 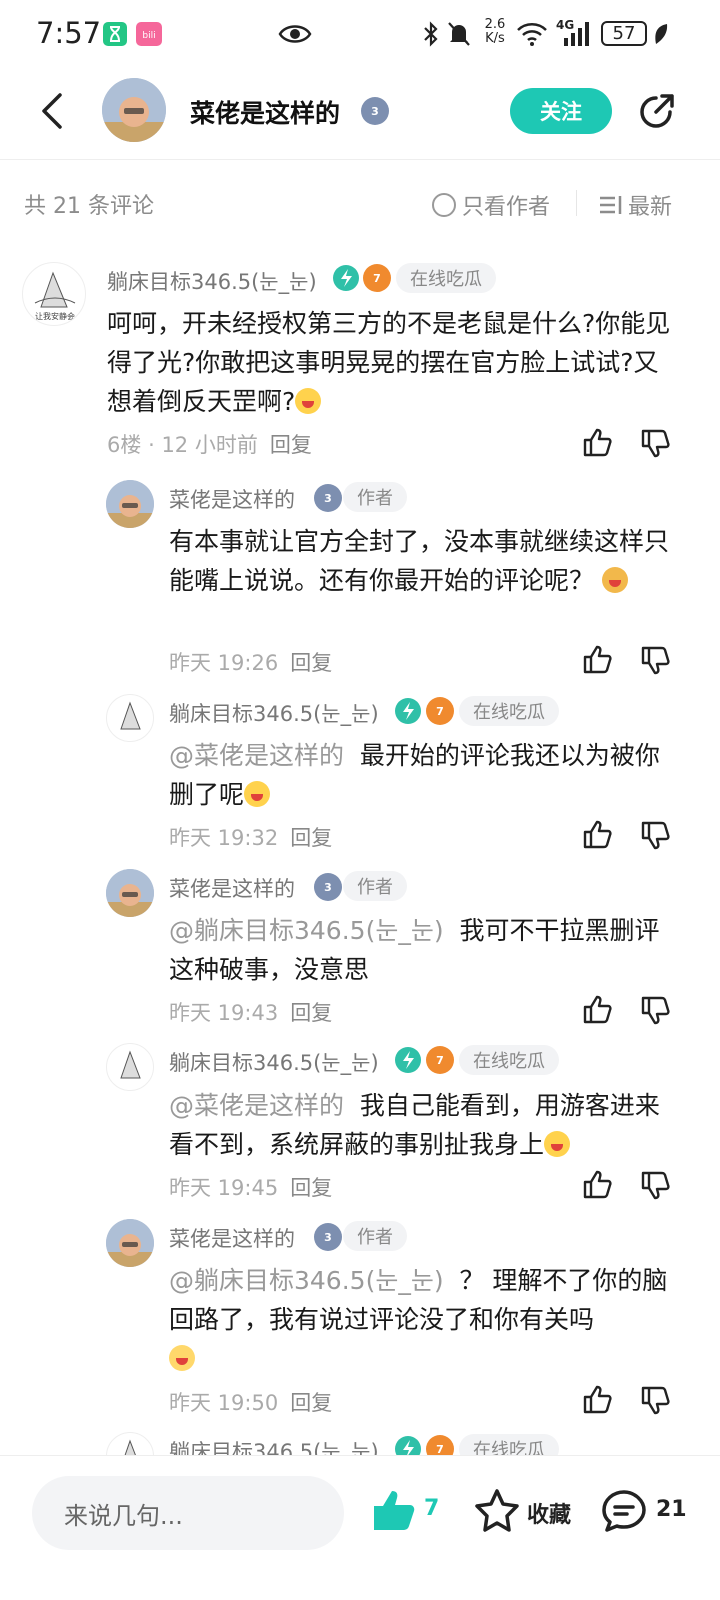 What do you see at coordinates (54, 294) in the screenshot?
I see `commenter-avatar: 让我安静会` at bounding box center [54, 294].